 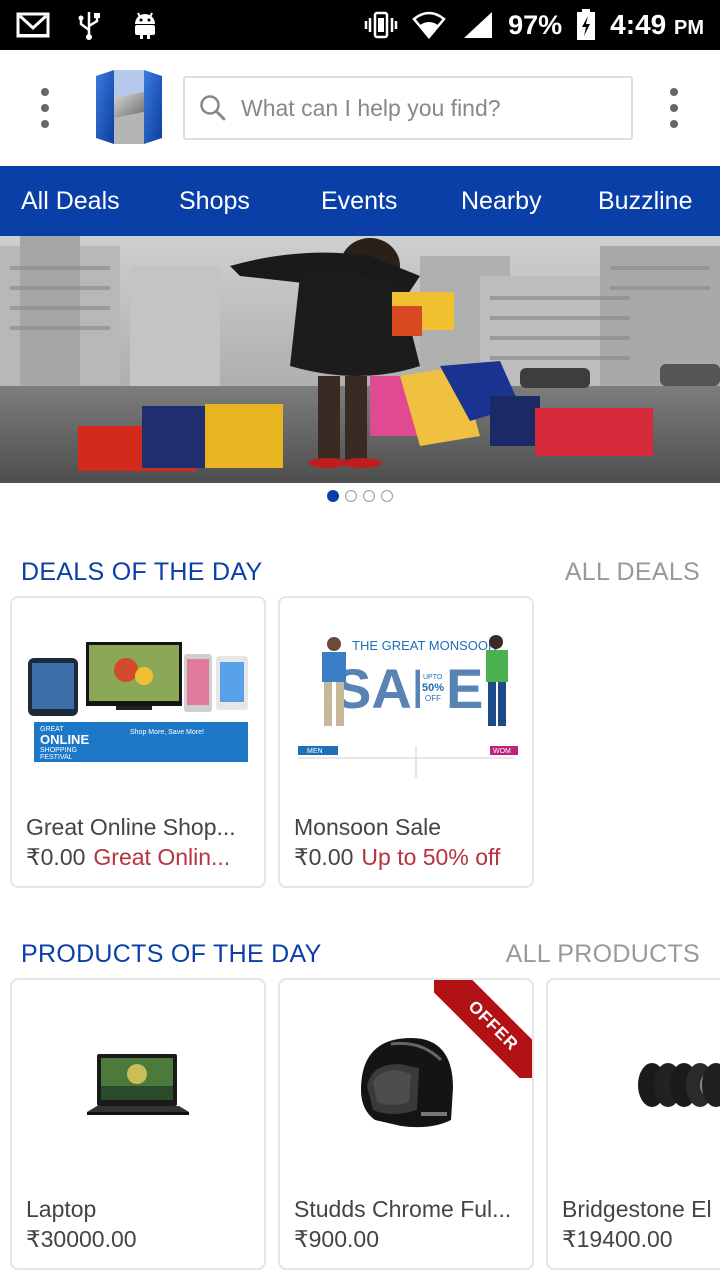 I want to click on sale-image-text: 50%, so click(x=433, y=688).